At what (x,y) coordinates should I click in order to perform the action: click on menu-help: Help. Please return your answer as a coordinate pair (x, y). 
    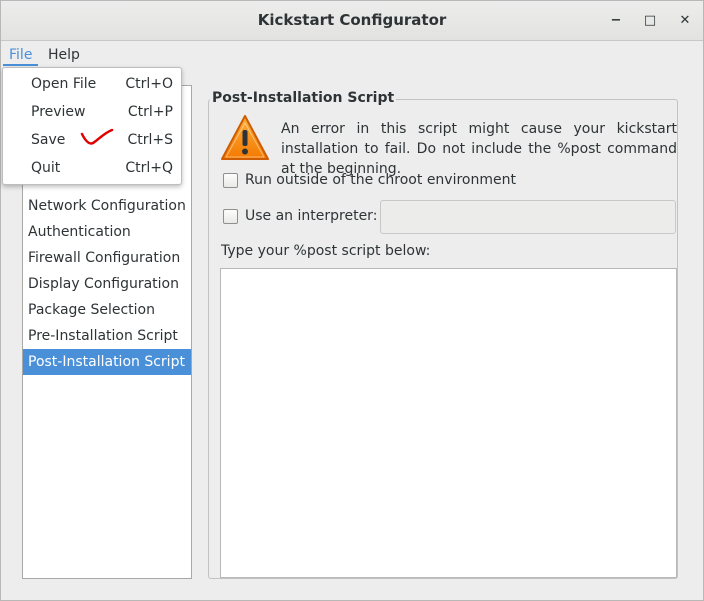
    Looking at the image, I should click on (64, 55).